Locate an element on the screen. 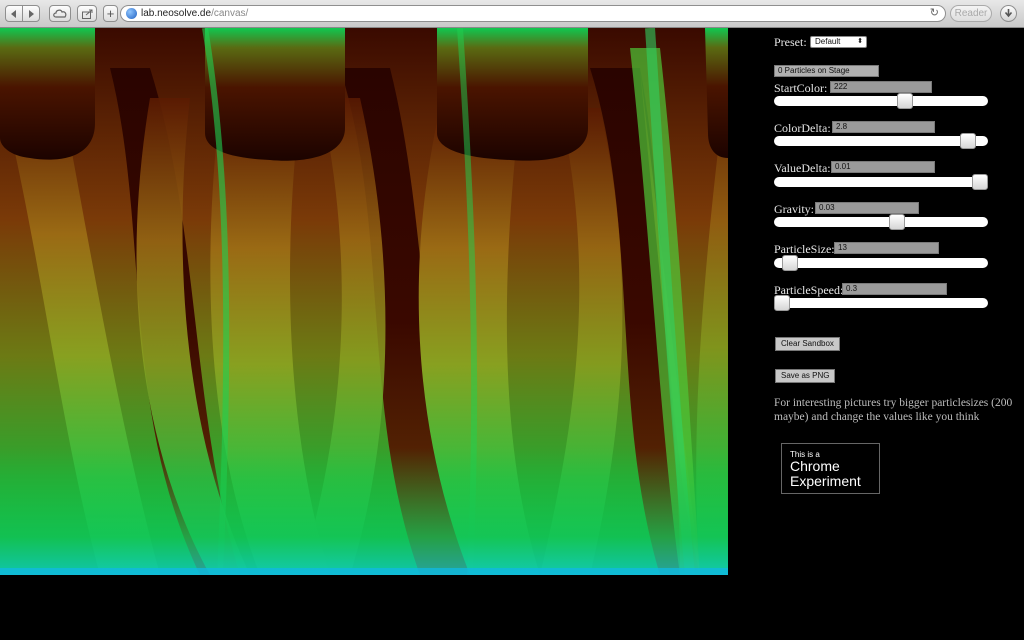 The width and height of the screenshot is (1024, 640). new-tab-button: + is located at coordinates (110, 13).